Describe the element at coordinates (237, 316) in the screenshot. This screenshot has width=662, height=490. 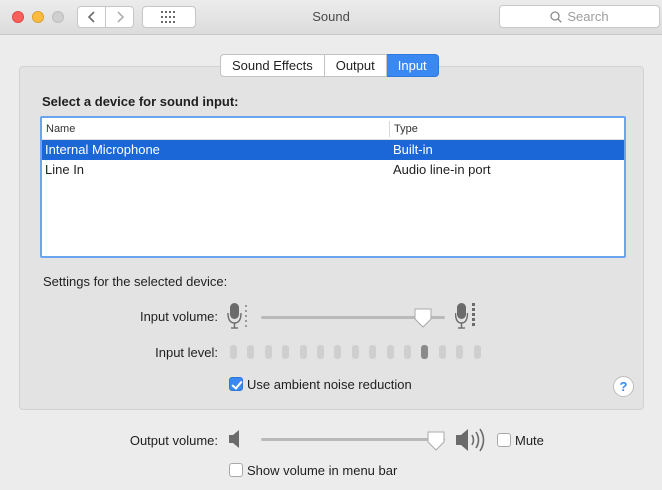
I see `microphone-low-icon` at that location.